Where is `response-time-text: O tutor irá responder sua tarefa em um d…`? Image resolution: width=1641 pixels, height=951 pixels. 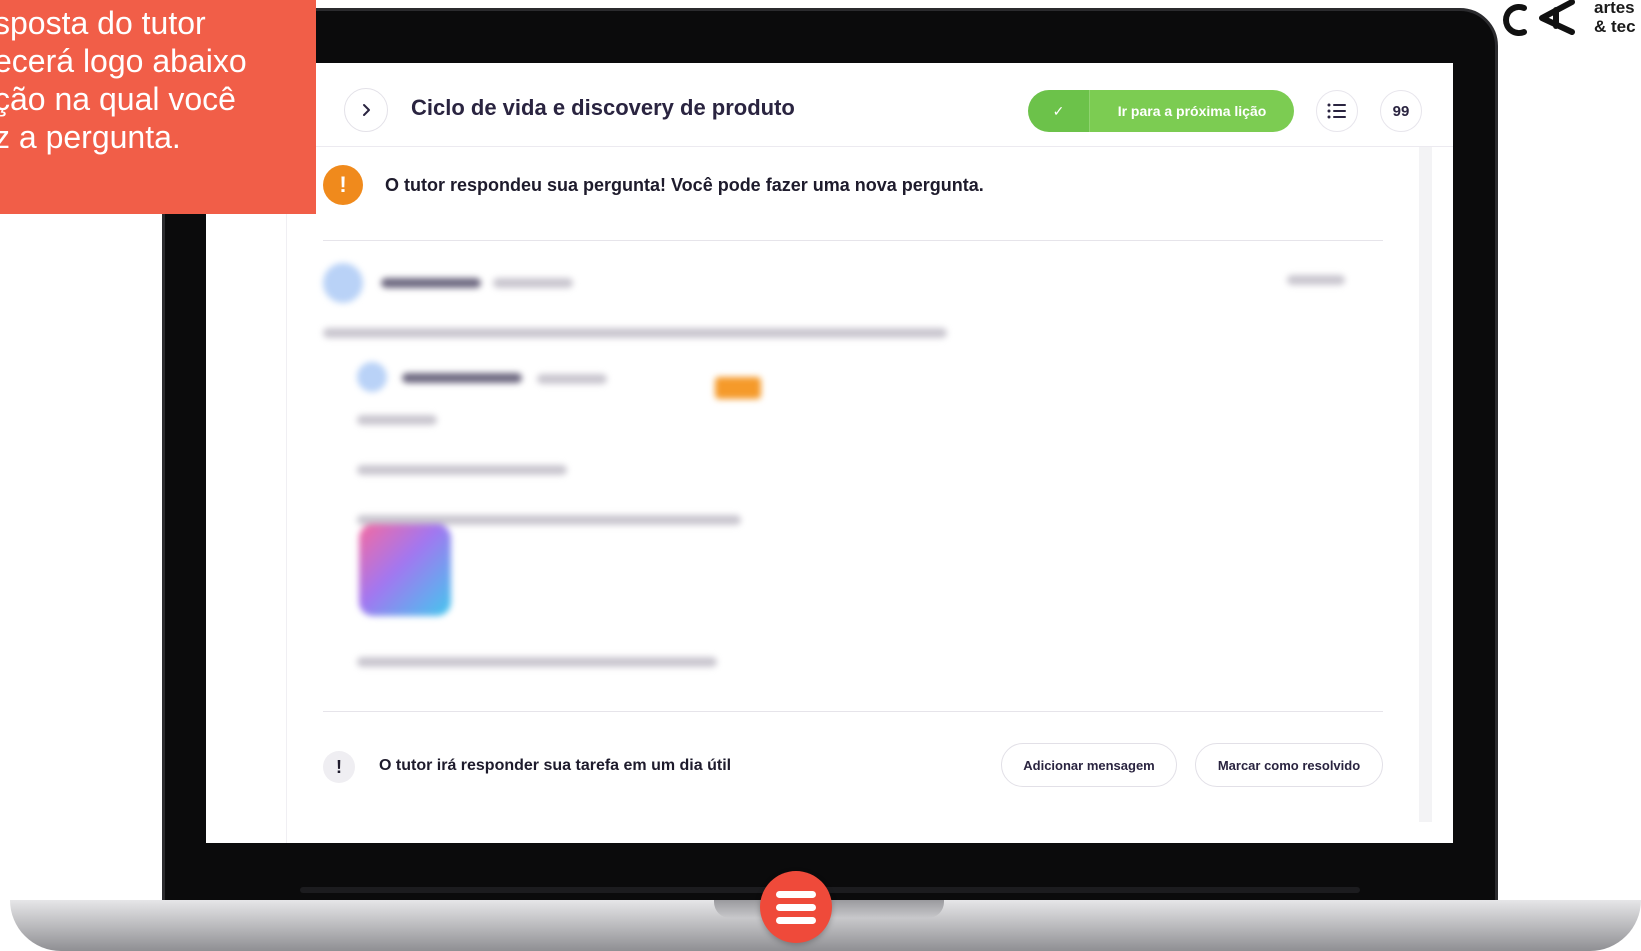
response-time-text: O tutor irá responder sua tarefa em um d… is located at coordinates (555, 765).